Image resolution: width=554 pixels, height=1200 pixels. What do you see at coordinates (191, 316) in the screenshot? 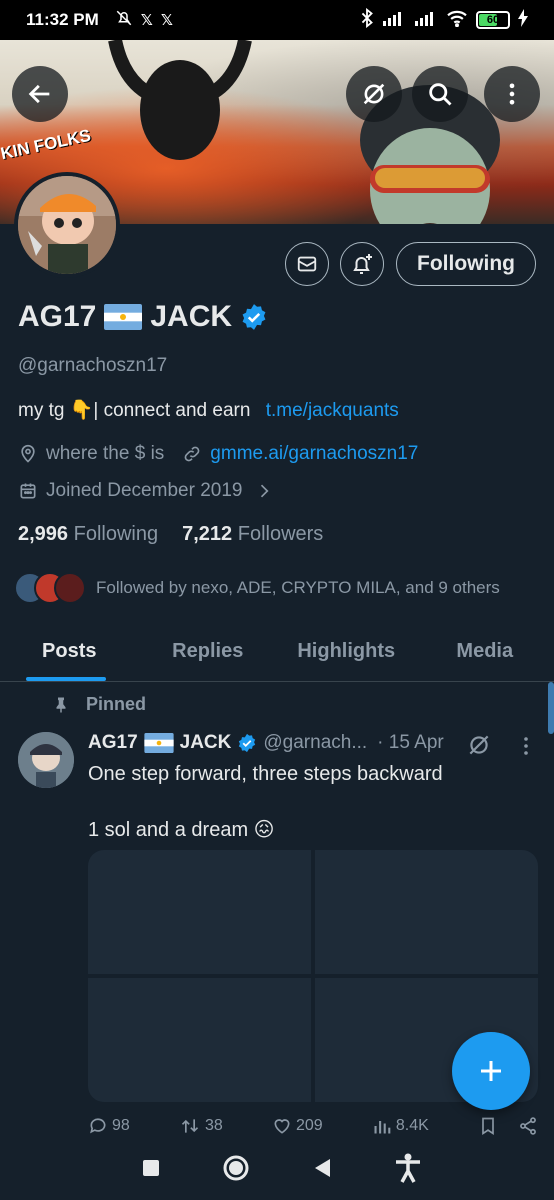
I see `profile-name-suffix: JACK` at bounding box center [191, 316].